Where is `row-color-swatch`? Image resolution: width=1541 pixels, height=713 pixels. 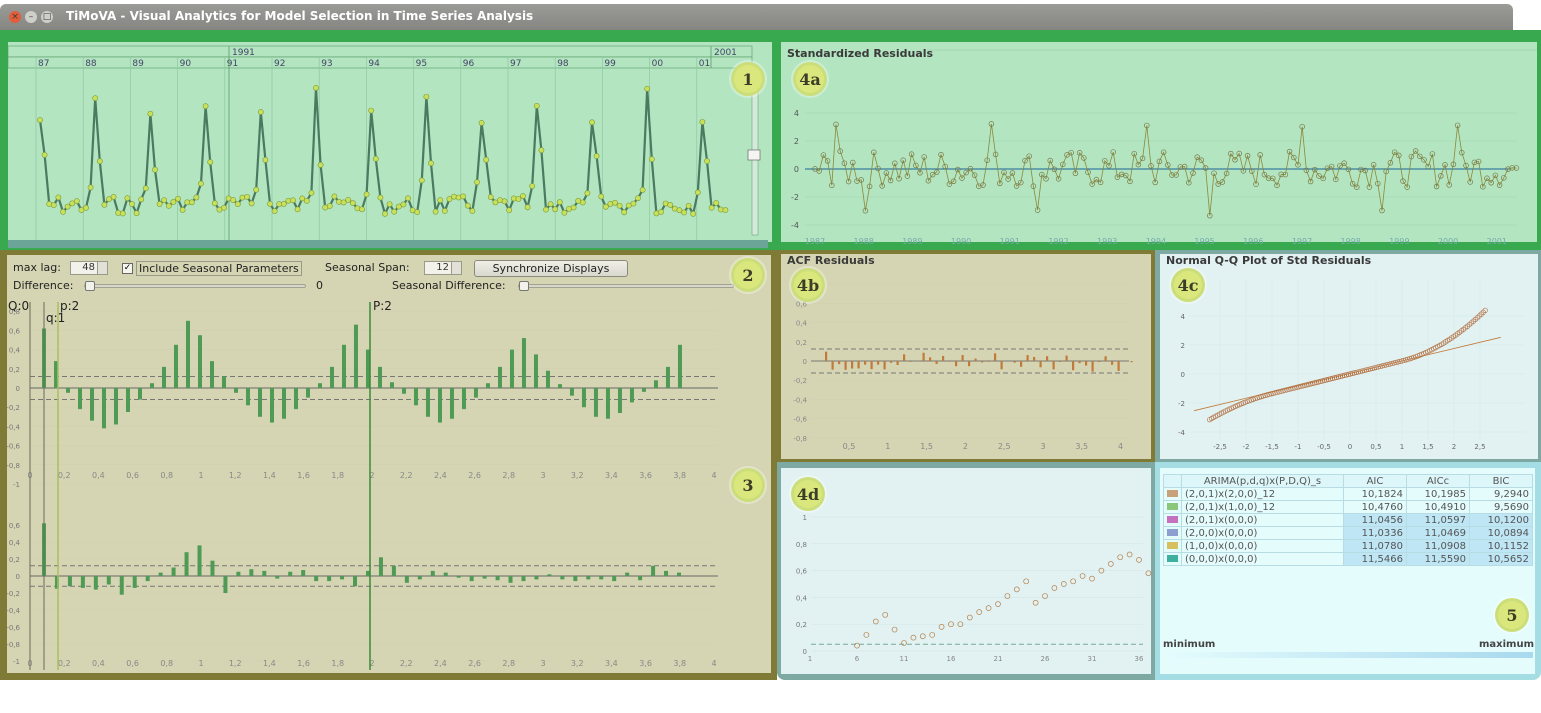
row-color-swatch is located at coordinates (1172, 520).